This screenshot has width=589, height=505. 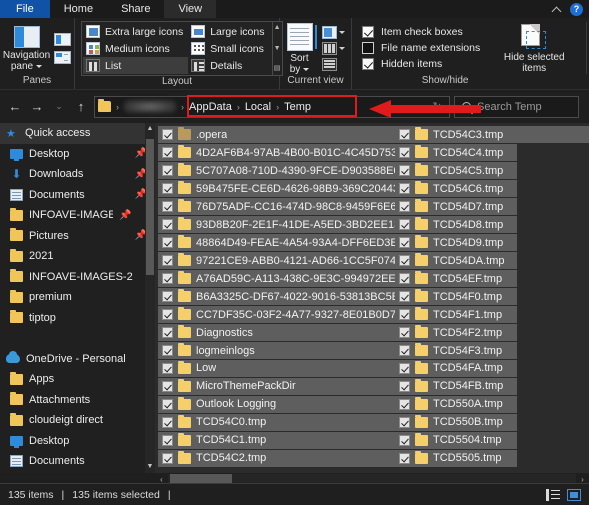 I want to click on list-item: TCD54FB.tmp, so click(x=456, y=386).